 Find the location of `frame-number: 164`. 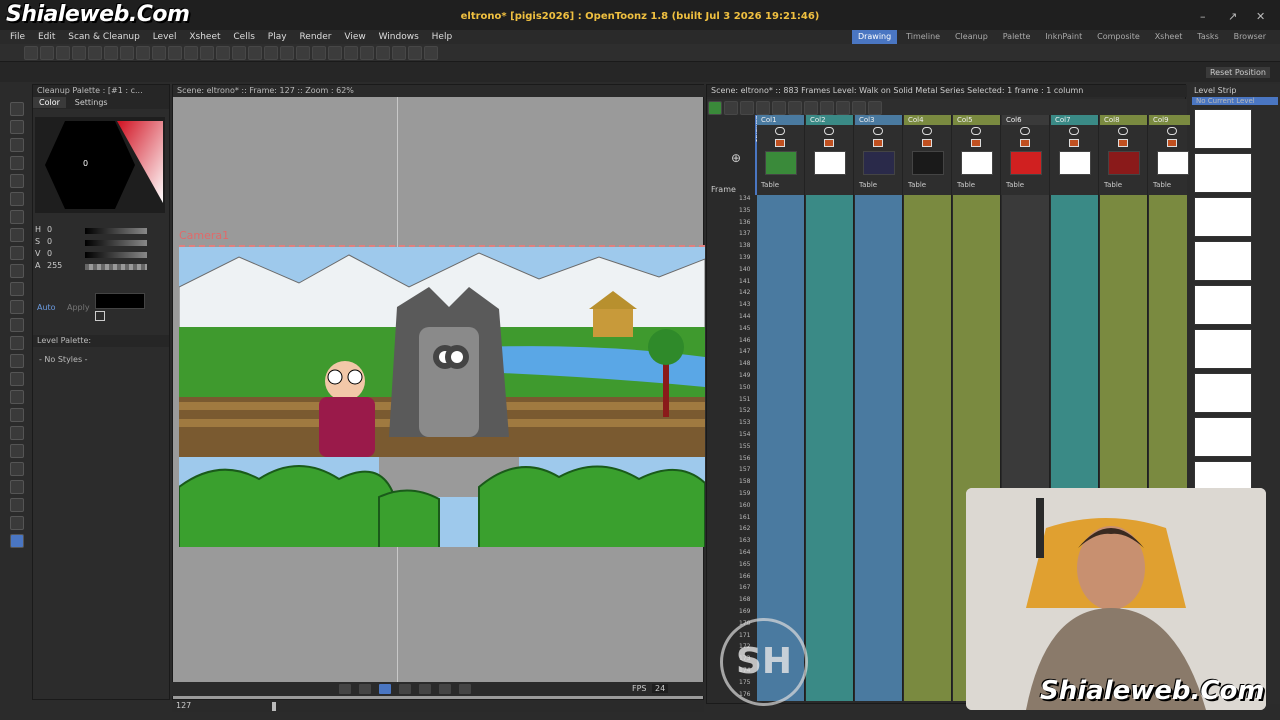

frame-number: 164 is located at coordinates (744, 552).